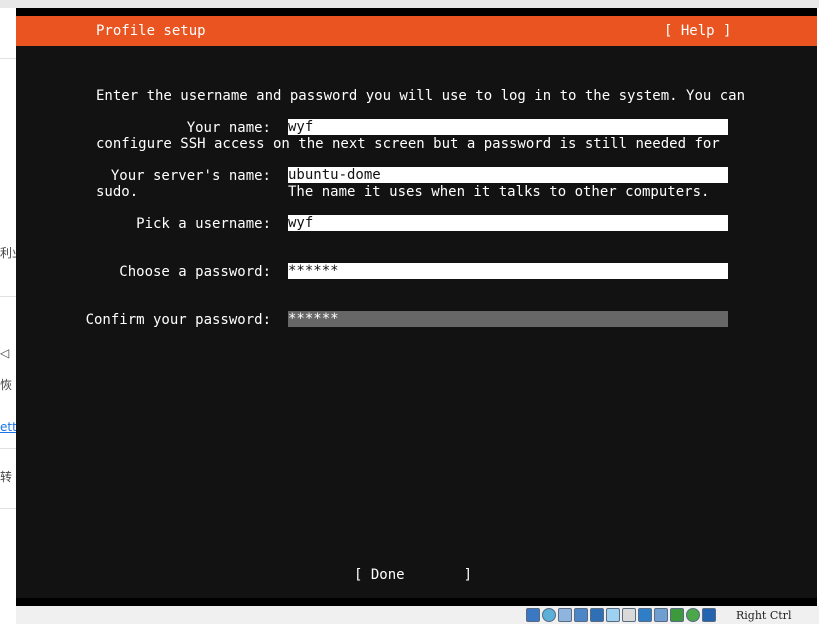  Describe the element at coordinates (417, 615) in the screenshot. I see `vm-status-bar: Right Ctrl` at that location.